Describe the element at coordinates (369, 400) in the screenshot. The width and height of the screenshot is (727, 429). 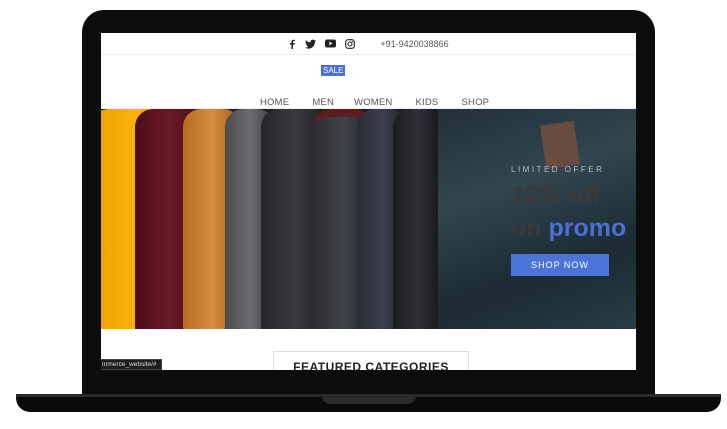
I see `laptop-notch` at that location.